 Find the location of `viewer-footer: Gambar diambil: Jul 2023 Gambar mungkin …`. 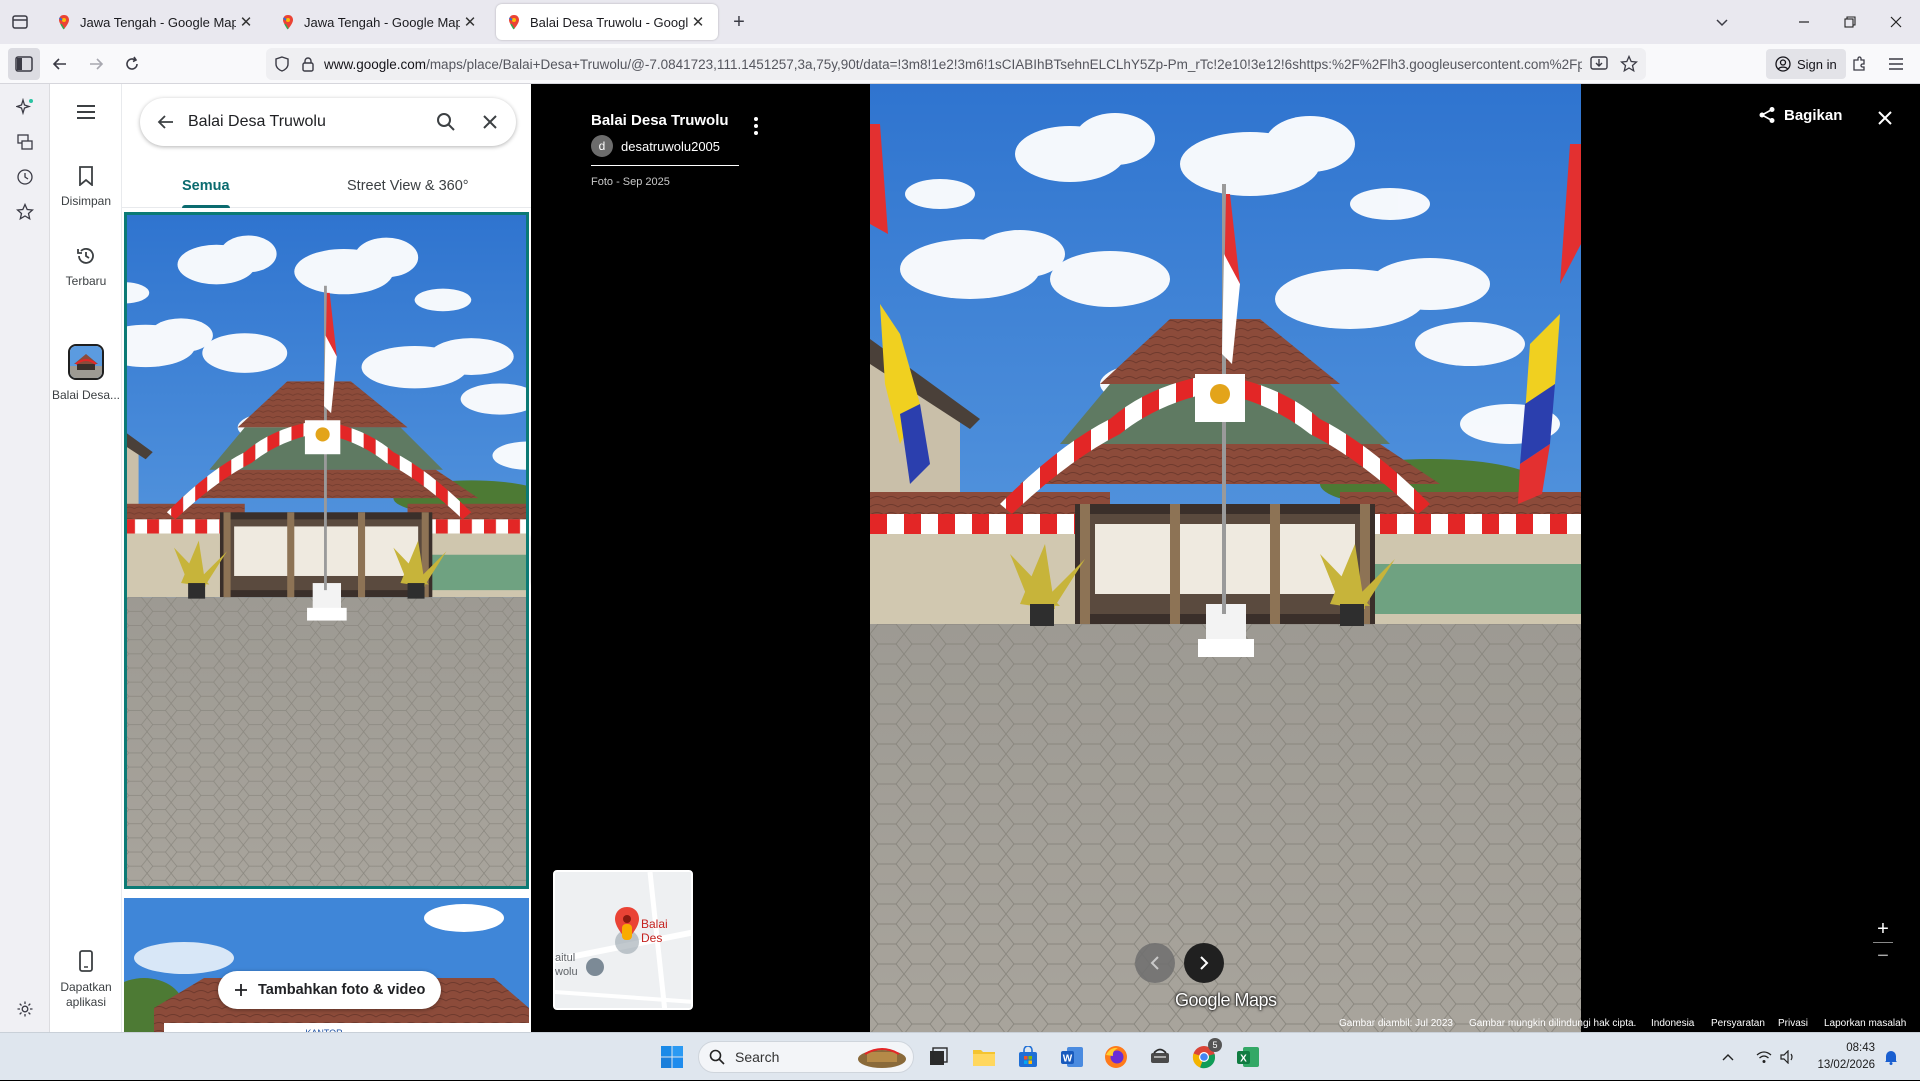

viewer-footer: Gambar diambil: Jul 2023 Gambar mungkin … is located at coordinates (1225, 1024).